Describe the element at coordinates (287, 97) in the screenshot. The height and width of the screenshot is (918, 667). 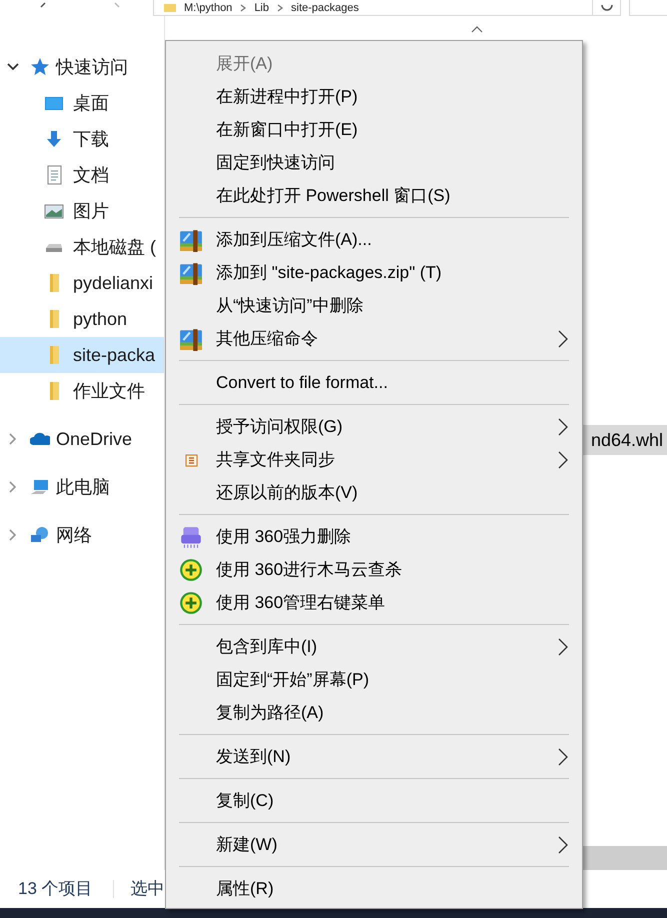
I see `menu-item: 在新进程中打开(P)` at that location.